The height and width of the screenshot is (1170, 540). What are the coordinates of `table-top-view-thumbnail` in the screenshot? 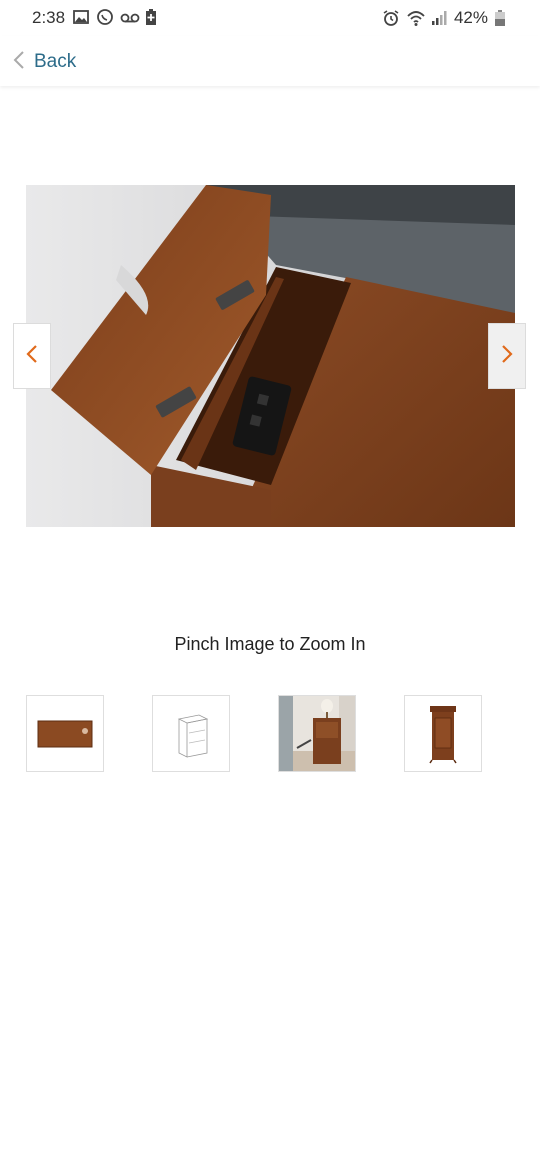 It's located at (65, 733).